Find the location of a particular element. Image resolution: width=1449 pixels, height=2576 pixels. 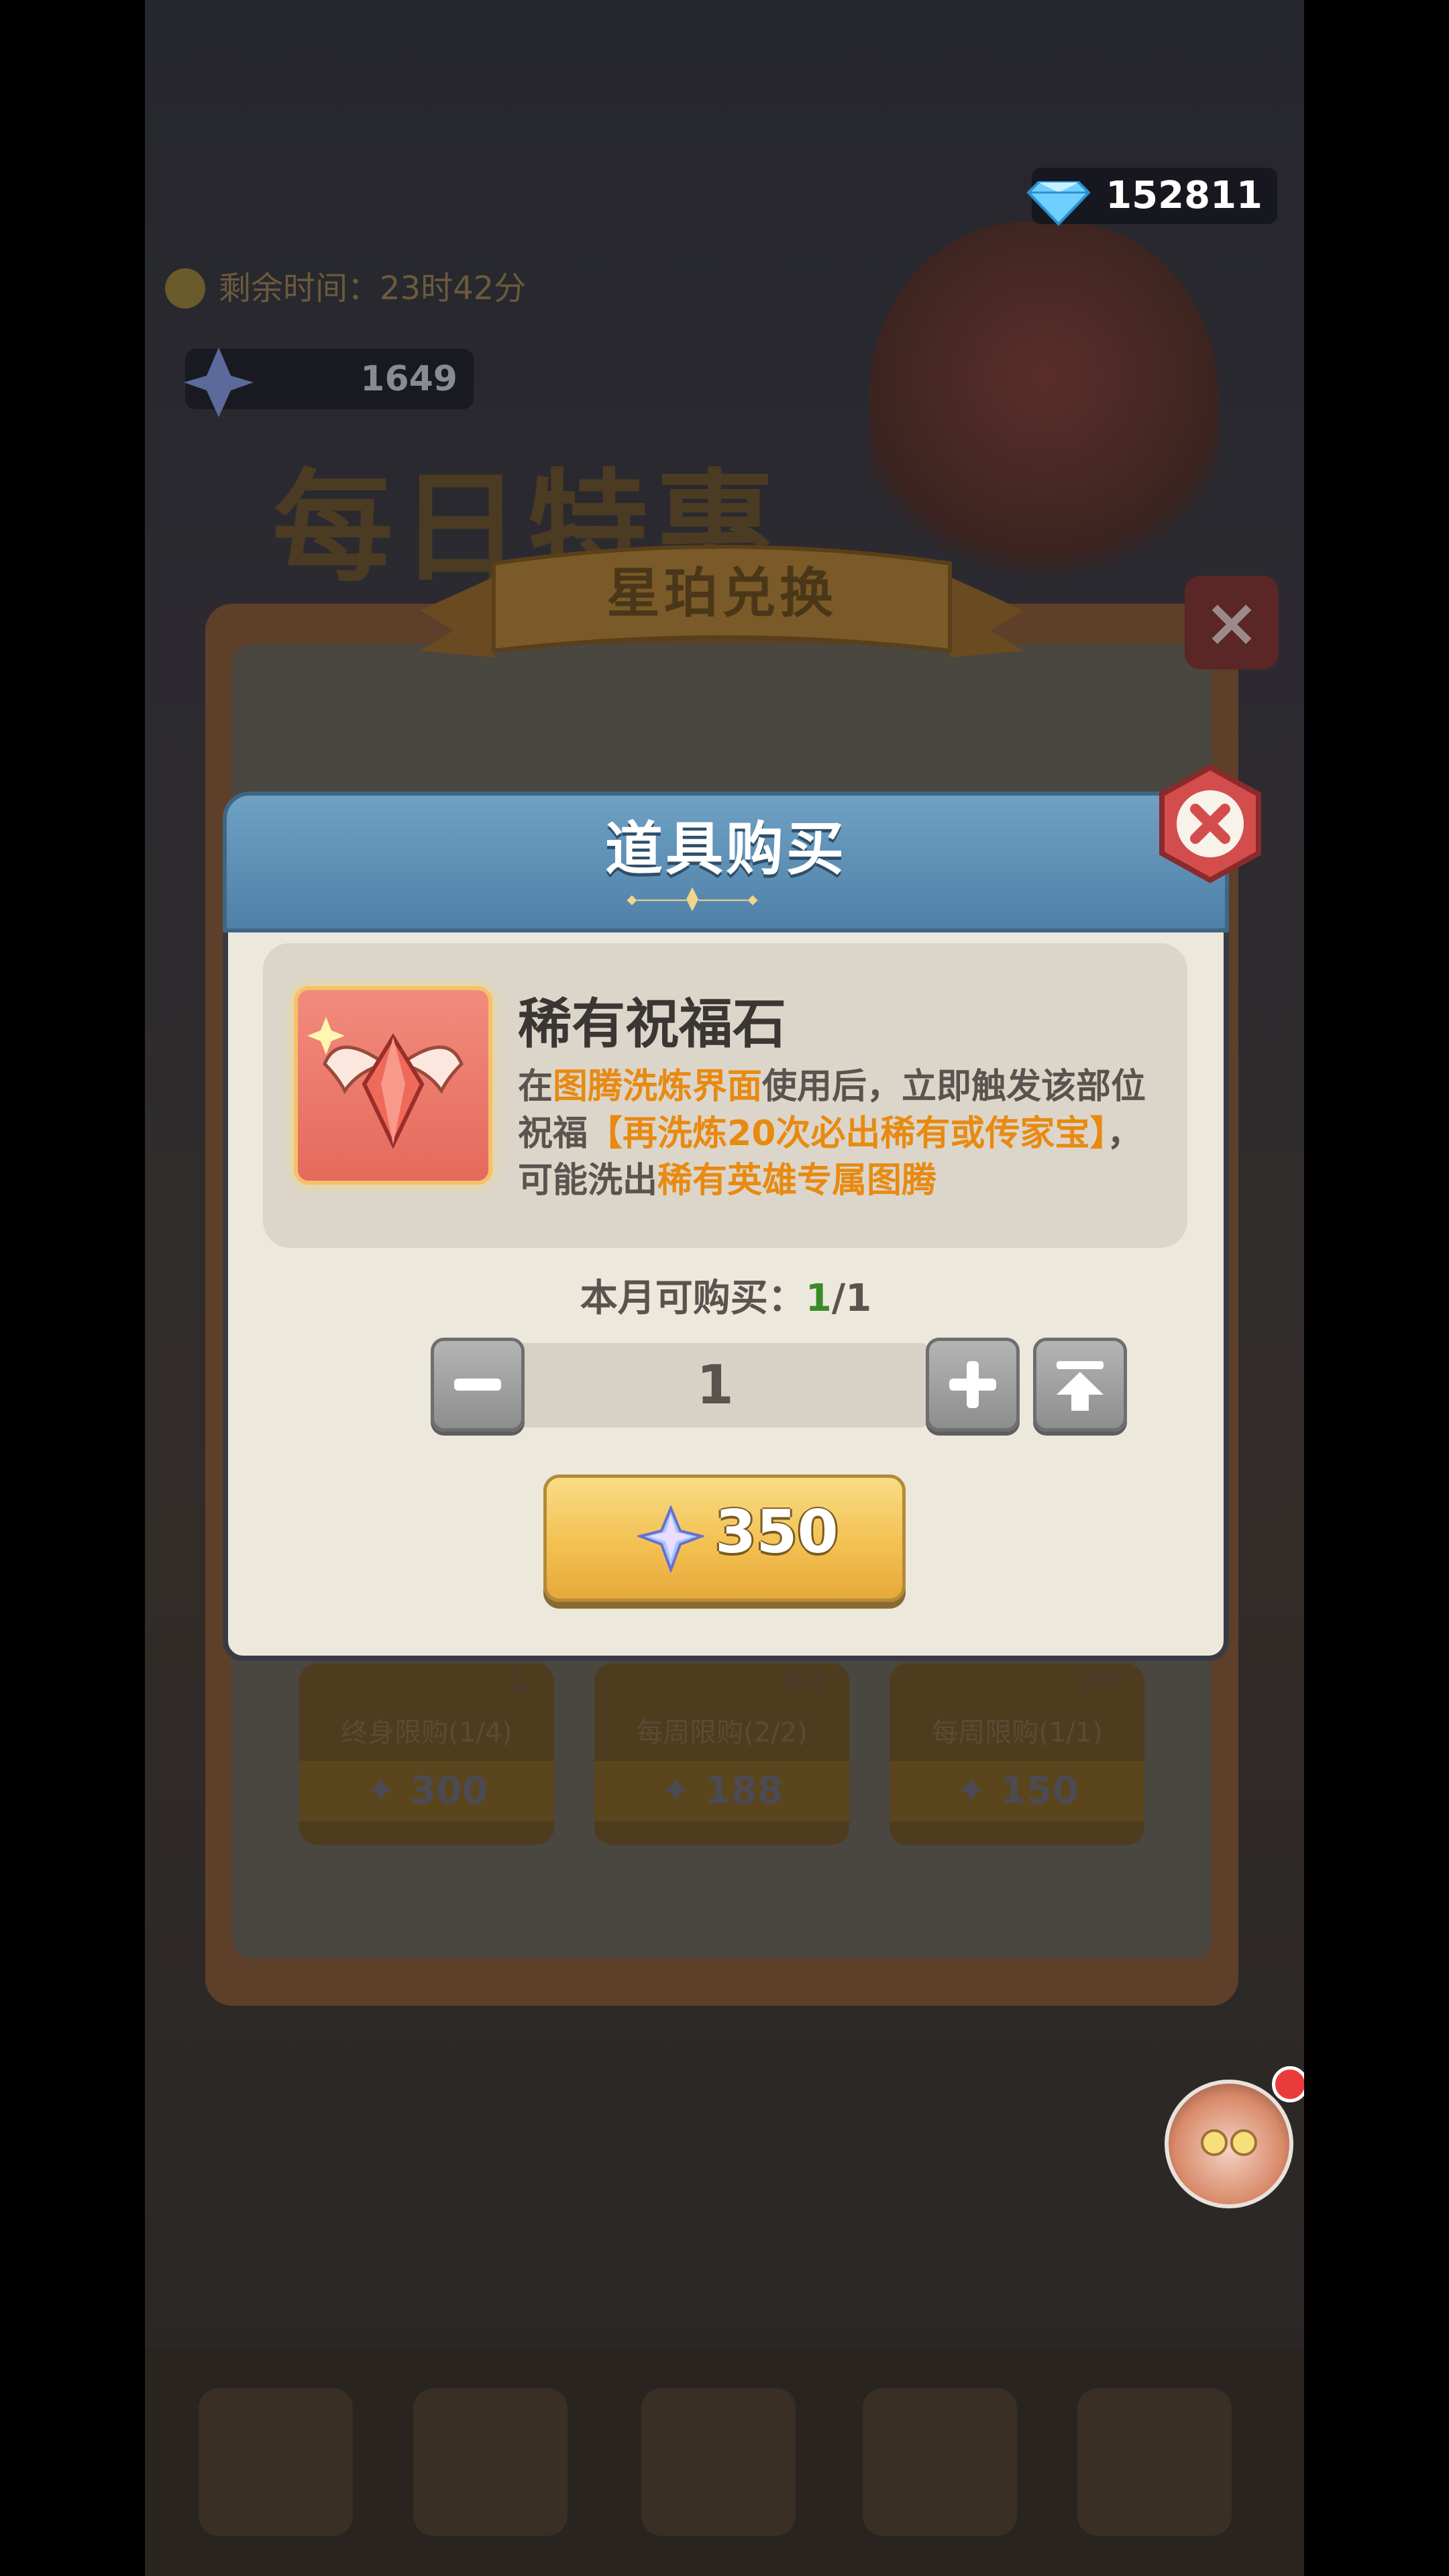

shop-card: 1 终身限购(1/4) ✦ 300 is located at coordinates (426, 1754).